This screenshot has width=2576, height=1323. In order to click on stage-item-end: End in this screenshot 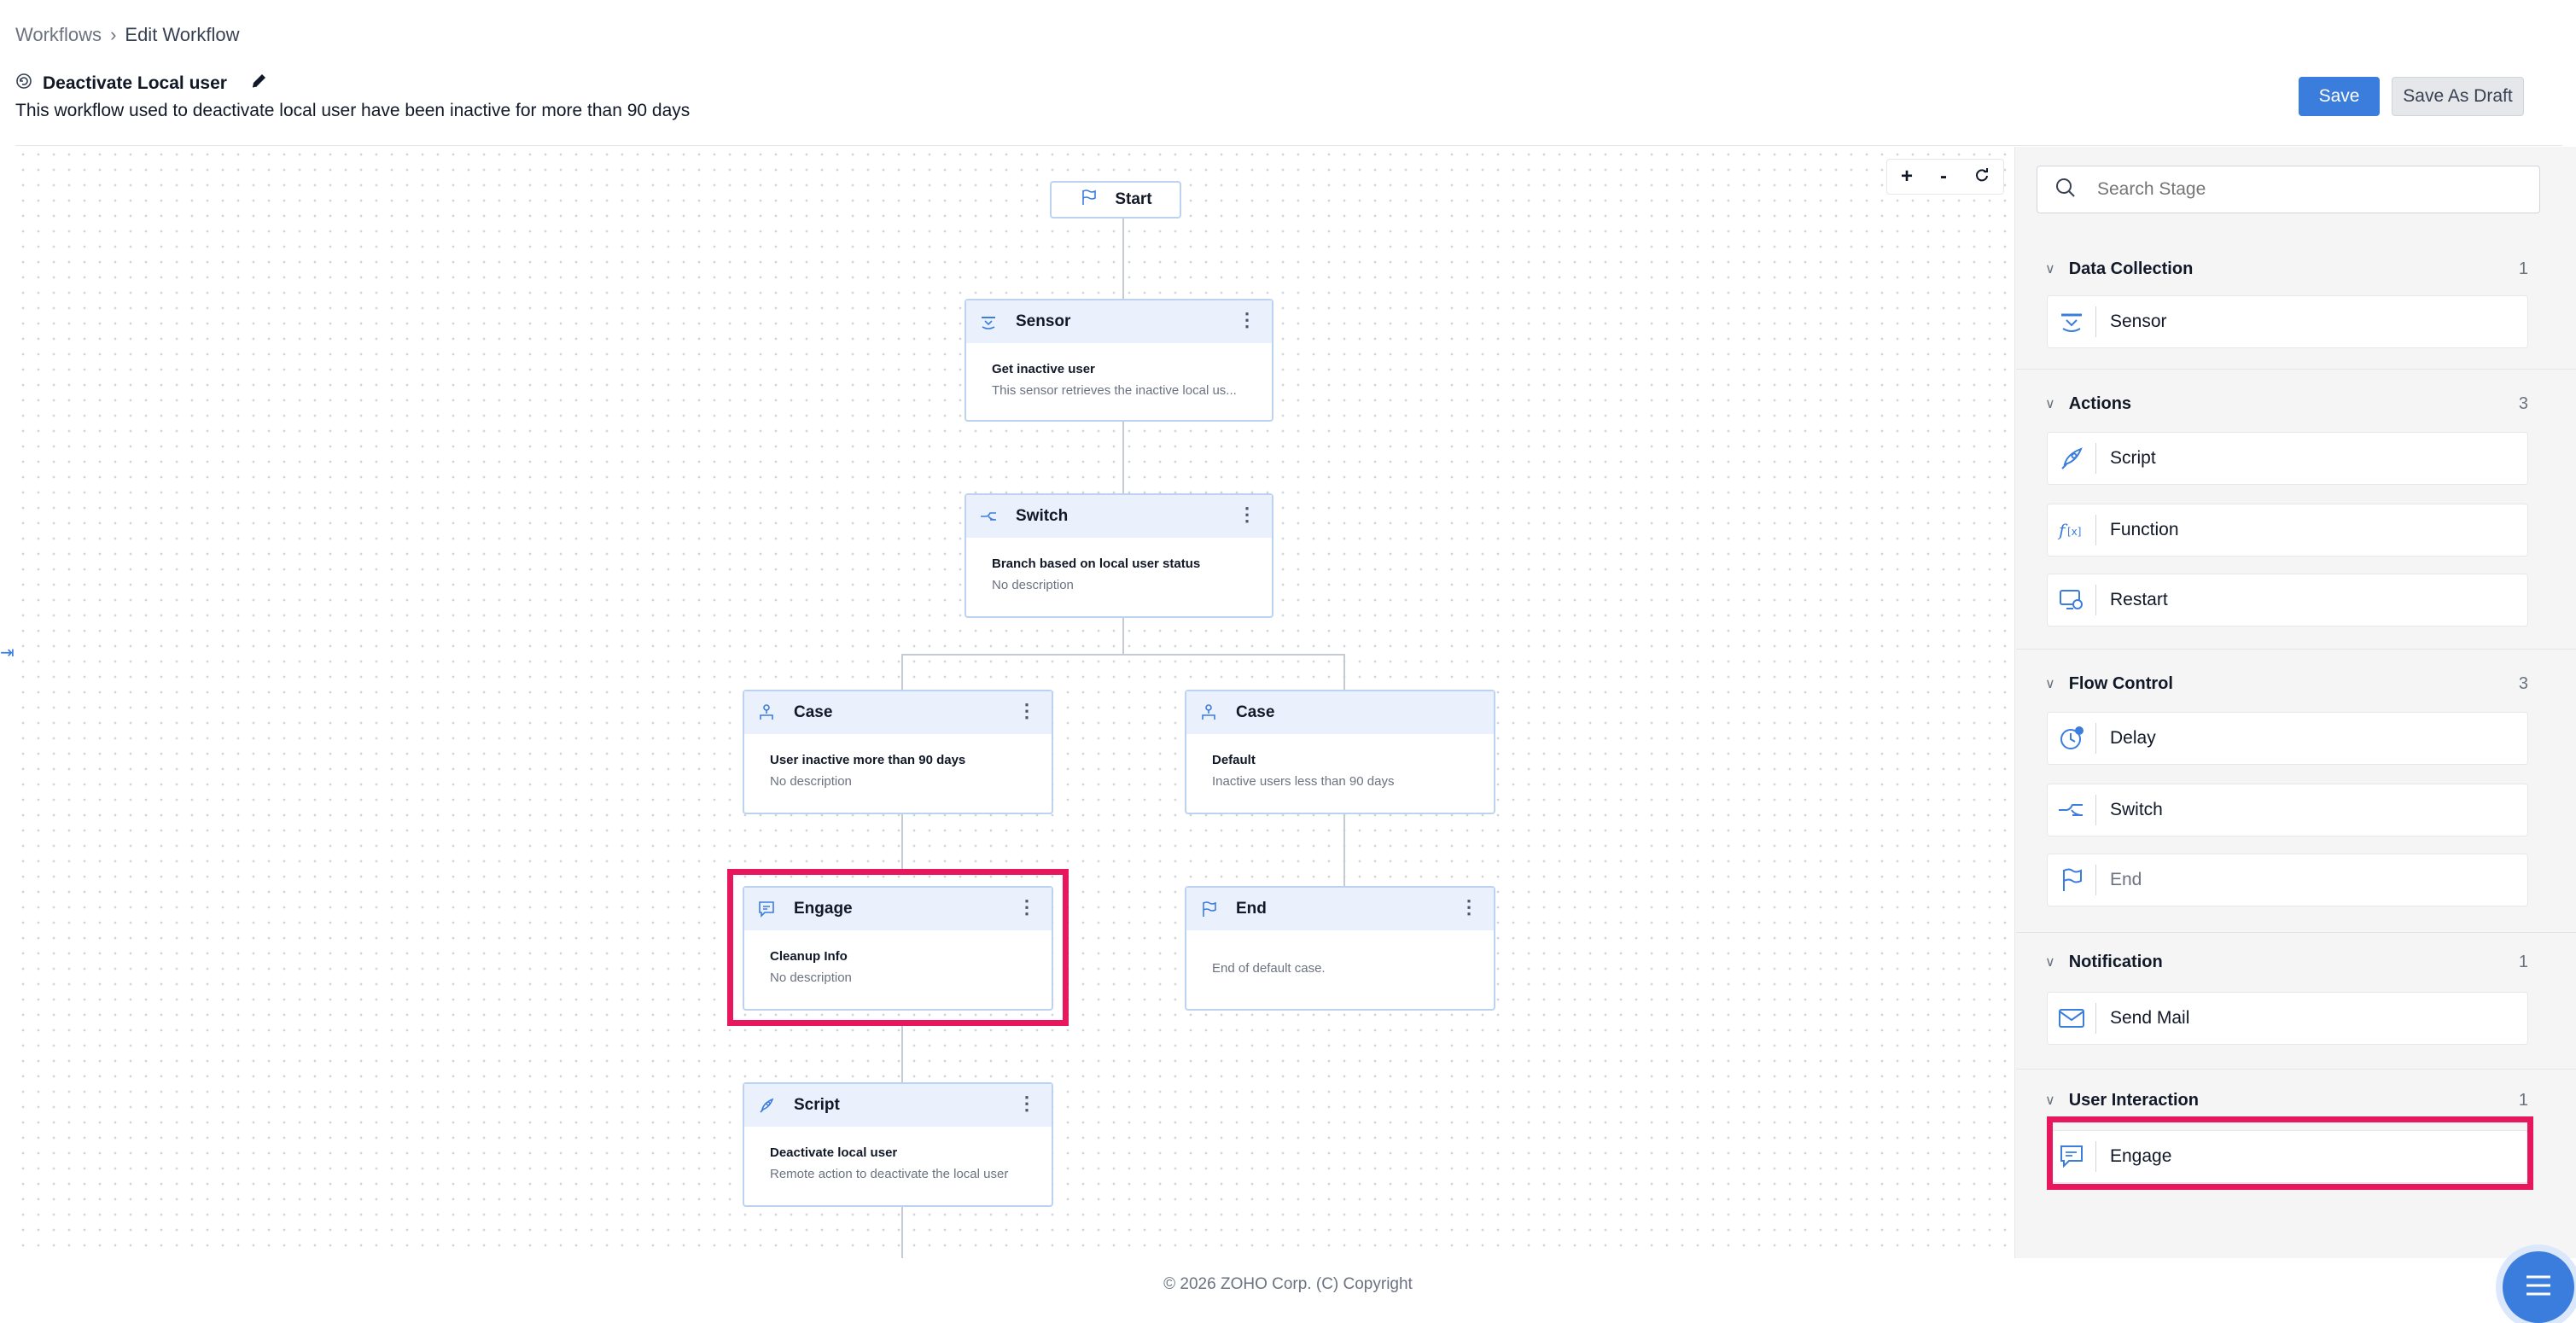, I will do `click(2287, 880)`.